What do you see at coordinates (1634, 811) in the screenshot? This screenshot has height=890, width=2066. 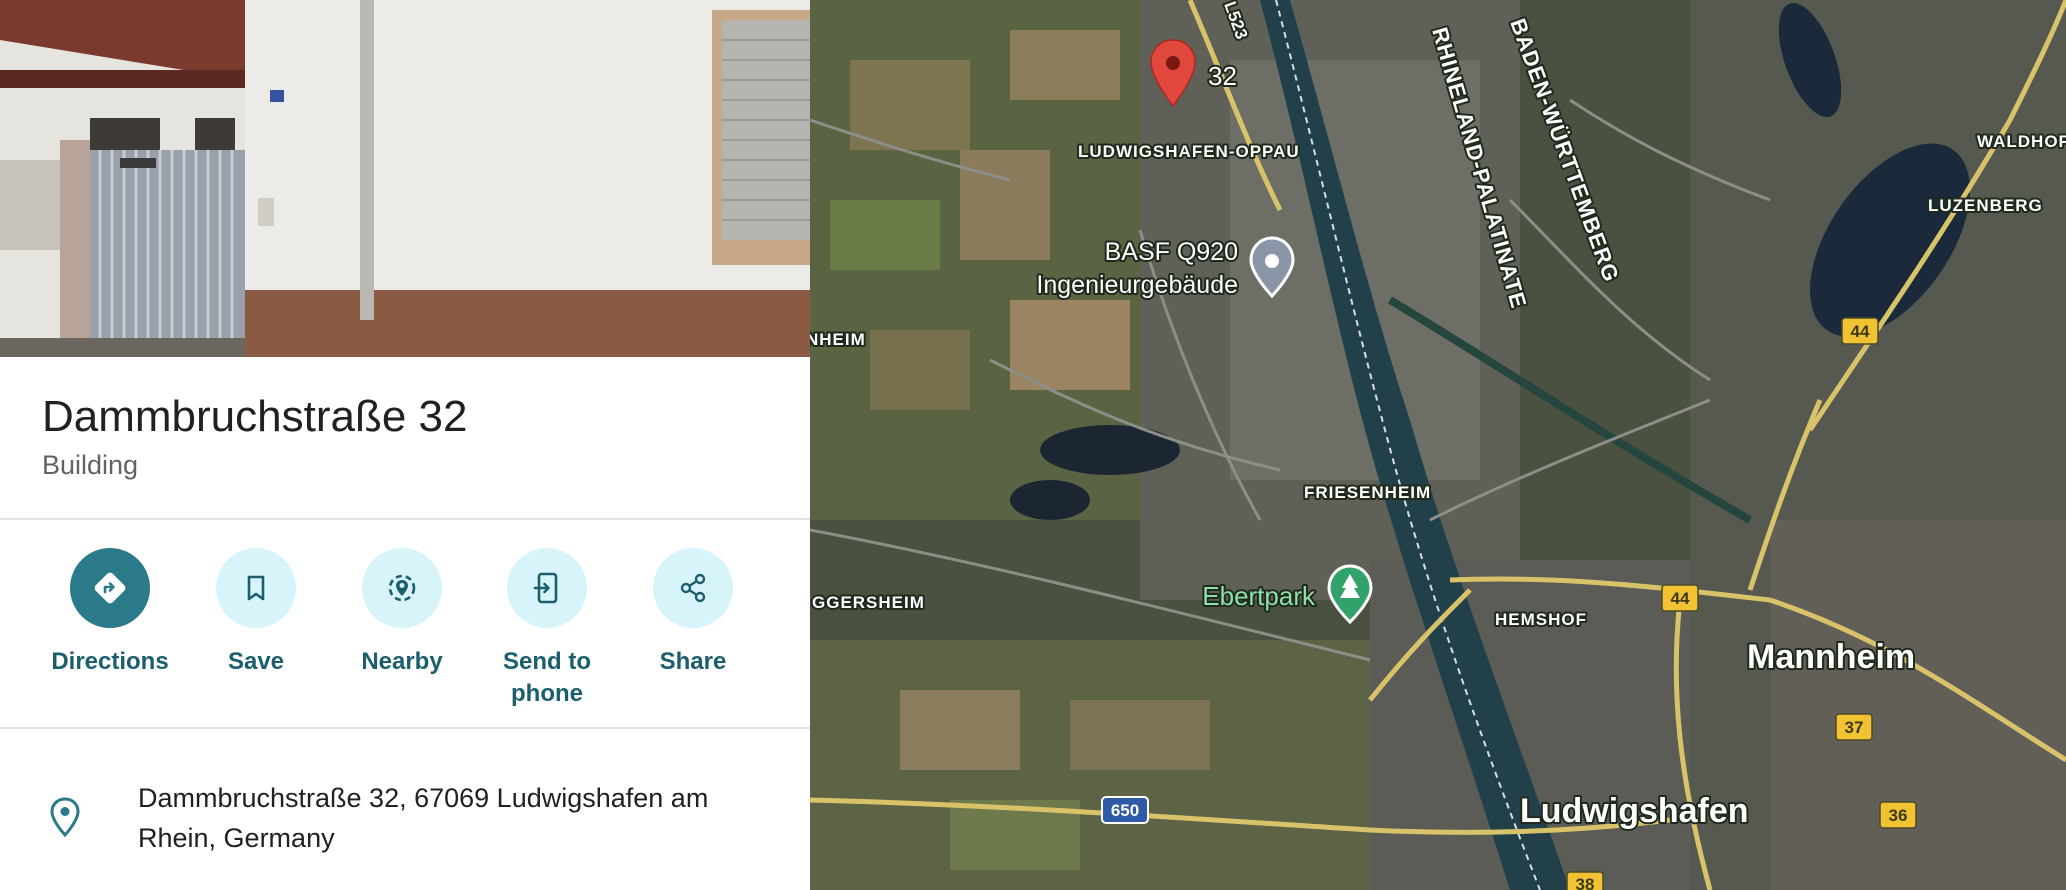 I see `city-label-ludwigshafen: Ludwigshafen` at bounding box center [1634, 811].